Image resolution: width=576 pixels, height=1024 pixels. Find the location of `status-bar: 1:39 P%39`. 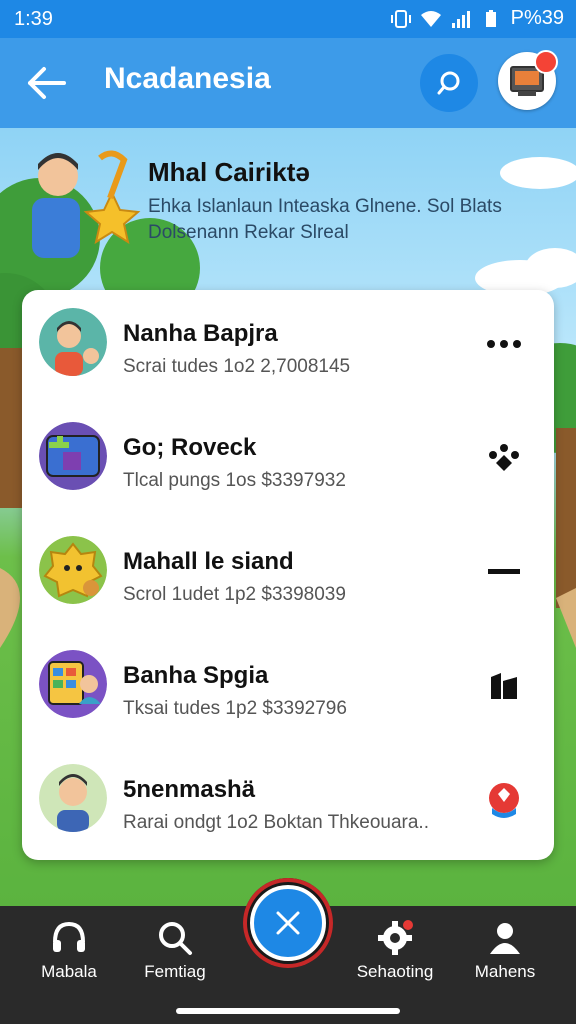

status-bar: 1:39 P%39 is located at coordinates (288, 19).